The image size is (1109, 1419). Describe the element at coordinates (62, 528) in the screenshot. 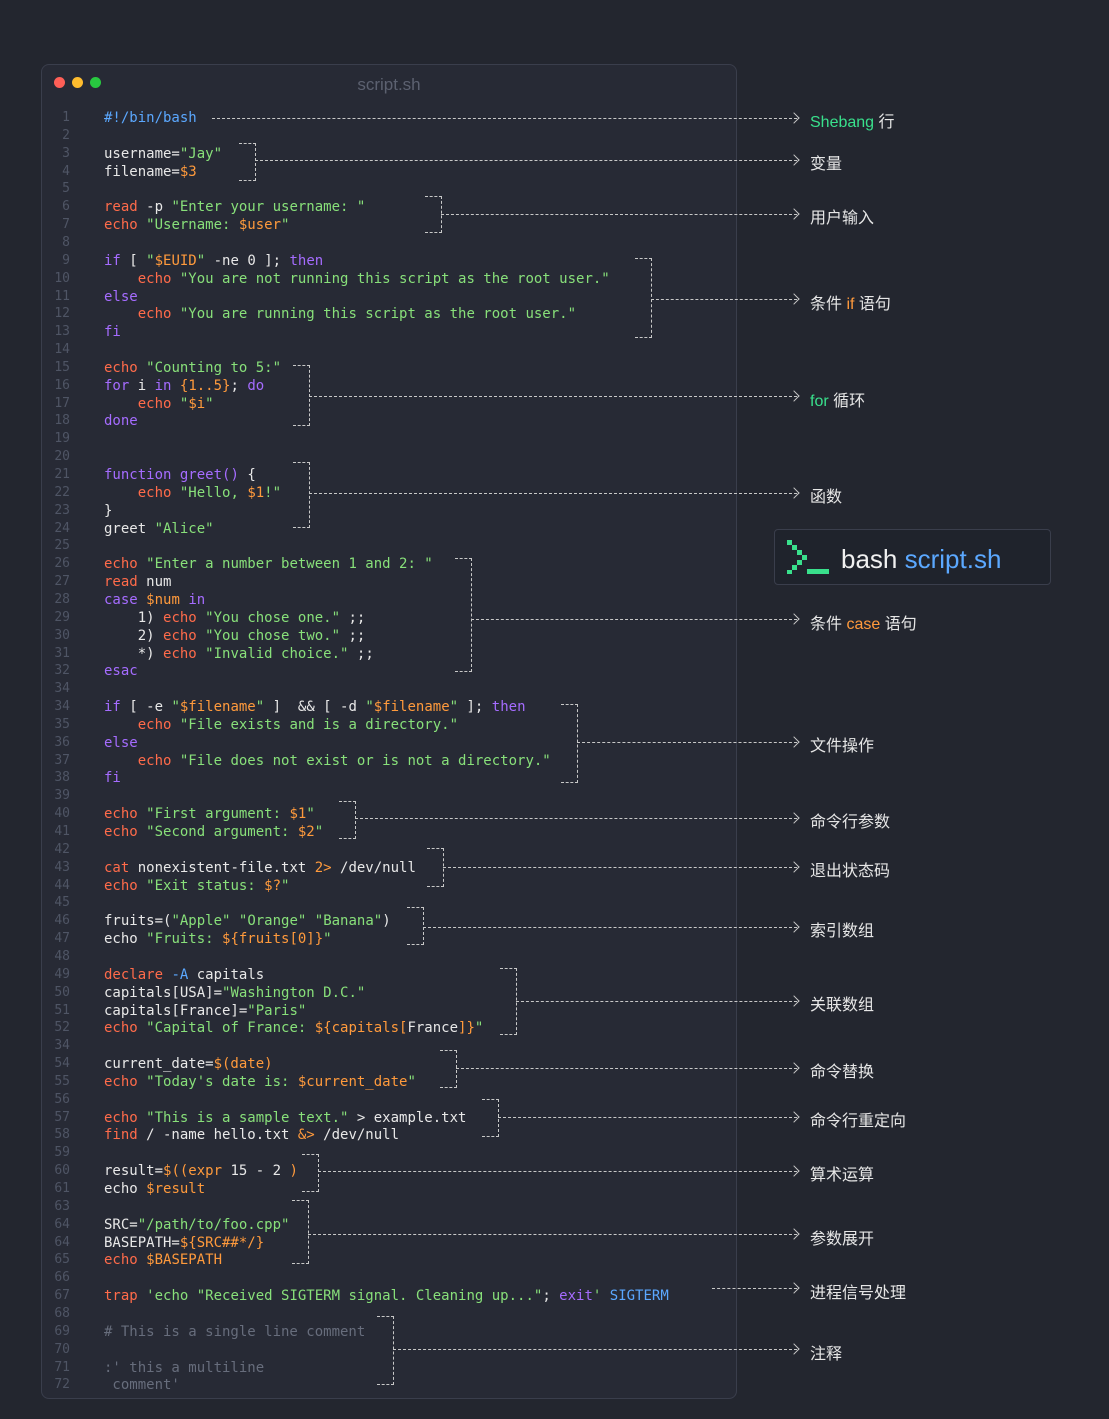

I see `line-number: 24` at that location.